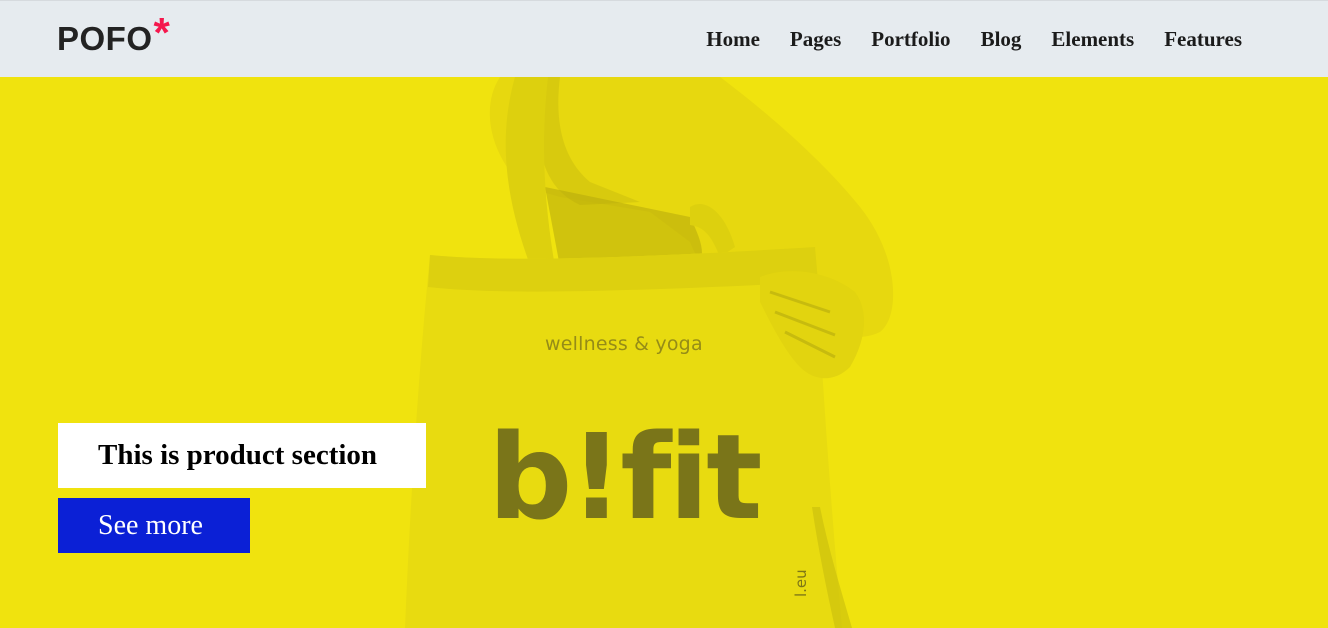 The height and width of the screenshot is (628, 1328). What do you see at coordinates (105, 38) in the screenshot?
I see `logo-text: POFO` at bounding box center [105, 38].